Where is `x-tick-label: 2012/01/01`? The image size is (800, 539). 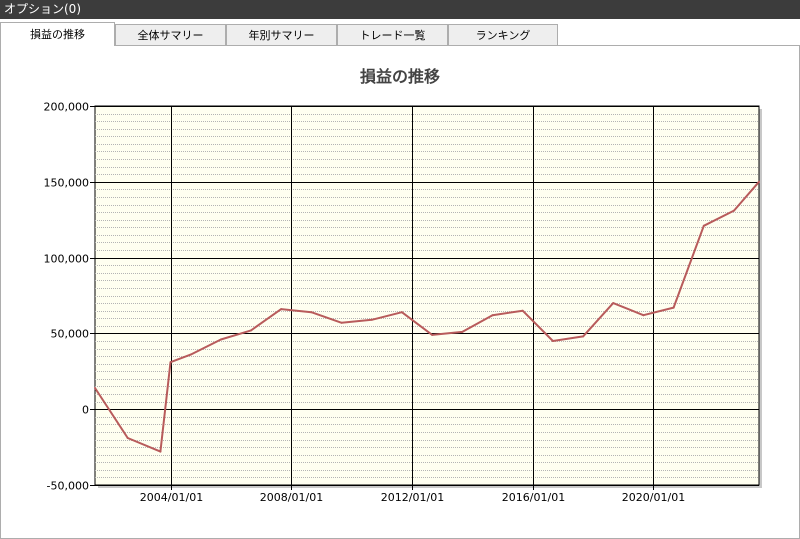 x-tick-label: 2012/01/01 is located at coordinates (412, 497).